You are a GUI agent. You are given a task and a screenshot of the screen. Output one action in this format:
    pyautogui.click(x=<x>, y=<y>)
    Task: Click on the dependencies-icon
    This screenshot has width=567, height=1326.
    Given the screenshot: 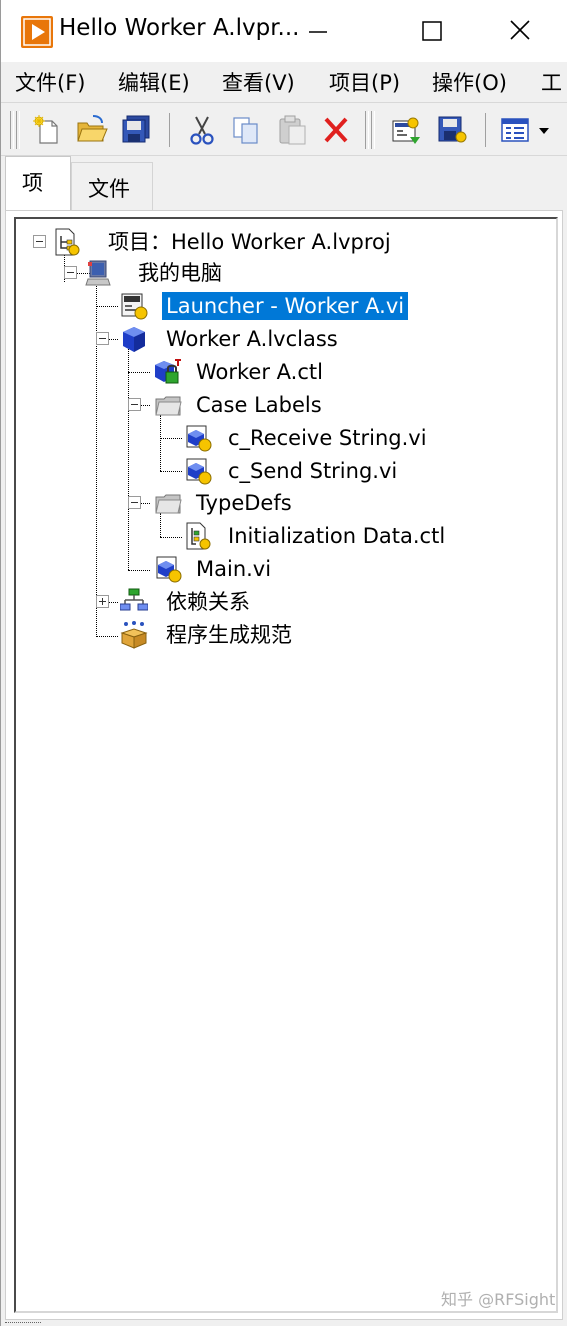 What is the action you would take?
    pyautogui.click(x=134, y=599)
    